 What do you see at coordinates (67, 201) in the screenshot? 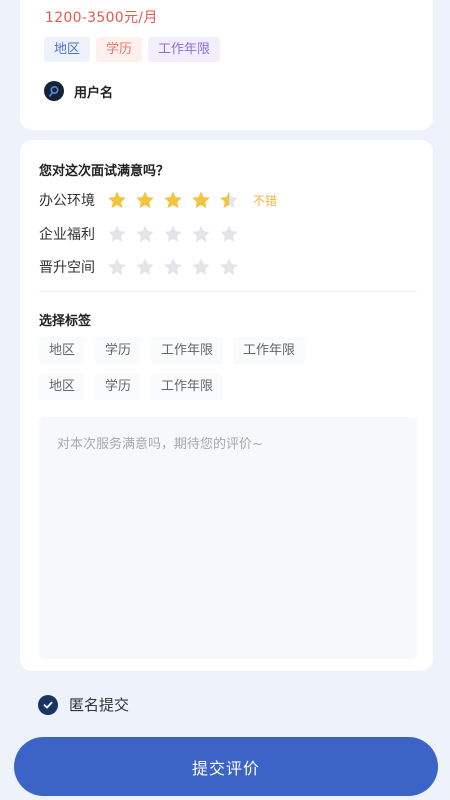
I see `rating-label: 办公环境` at bounding box center [67, 201].